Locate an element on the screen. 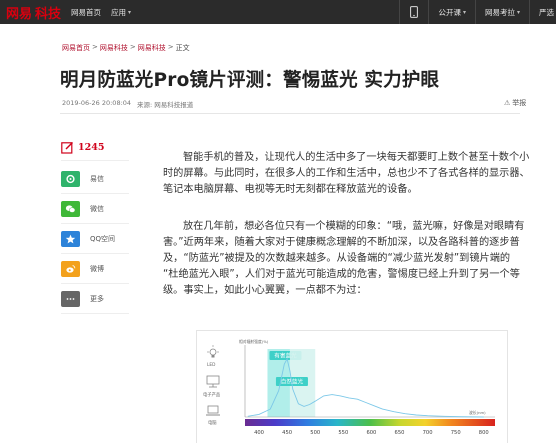 Image resolution: width=556 pixels, height=443 pixels. paragraph-line: 时的屏幕。与此同时，在很多人的工作和生活中，总也少不了各式各样的显示器、 is located at coordinates (346, 173).